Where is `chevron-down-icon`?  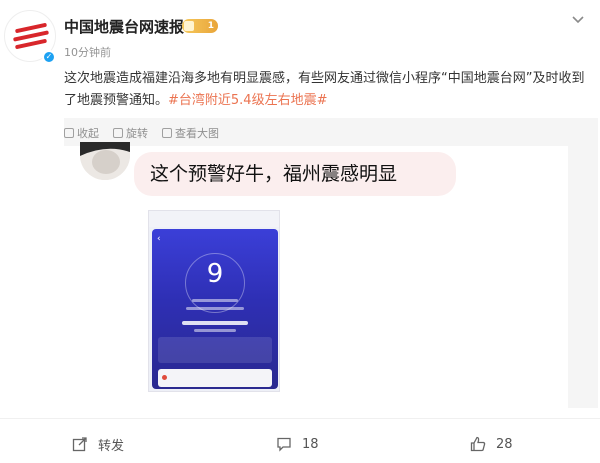
chevron-down-icon is located at coordinates (578, 20).